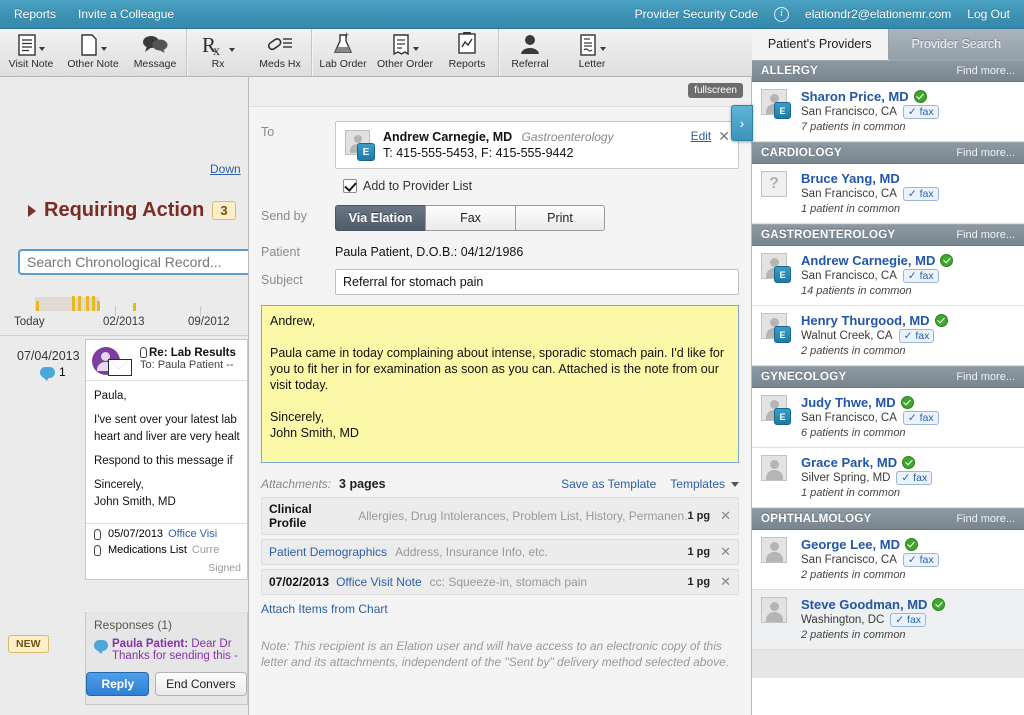  I want to click on provider-name: Judy Thwe, MD, so click(848, 402).